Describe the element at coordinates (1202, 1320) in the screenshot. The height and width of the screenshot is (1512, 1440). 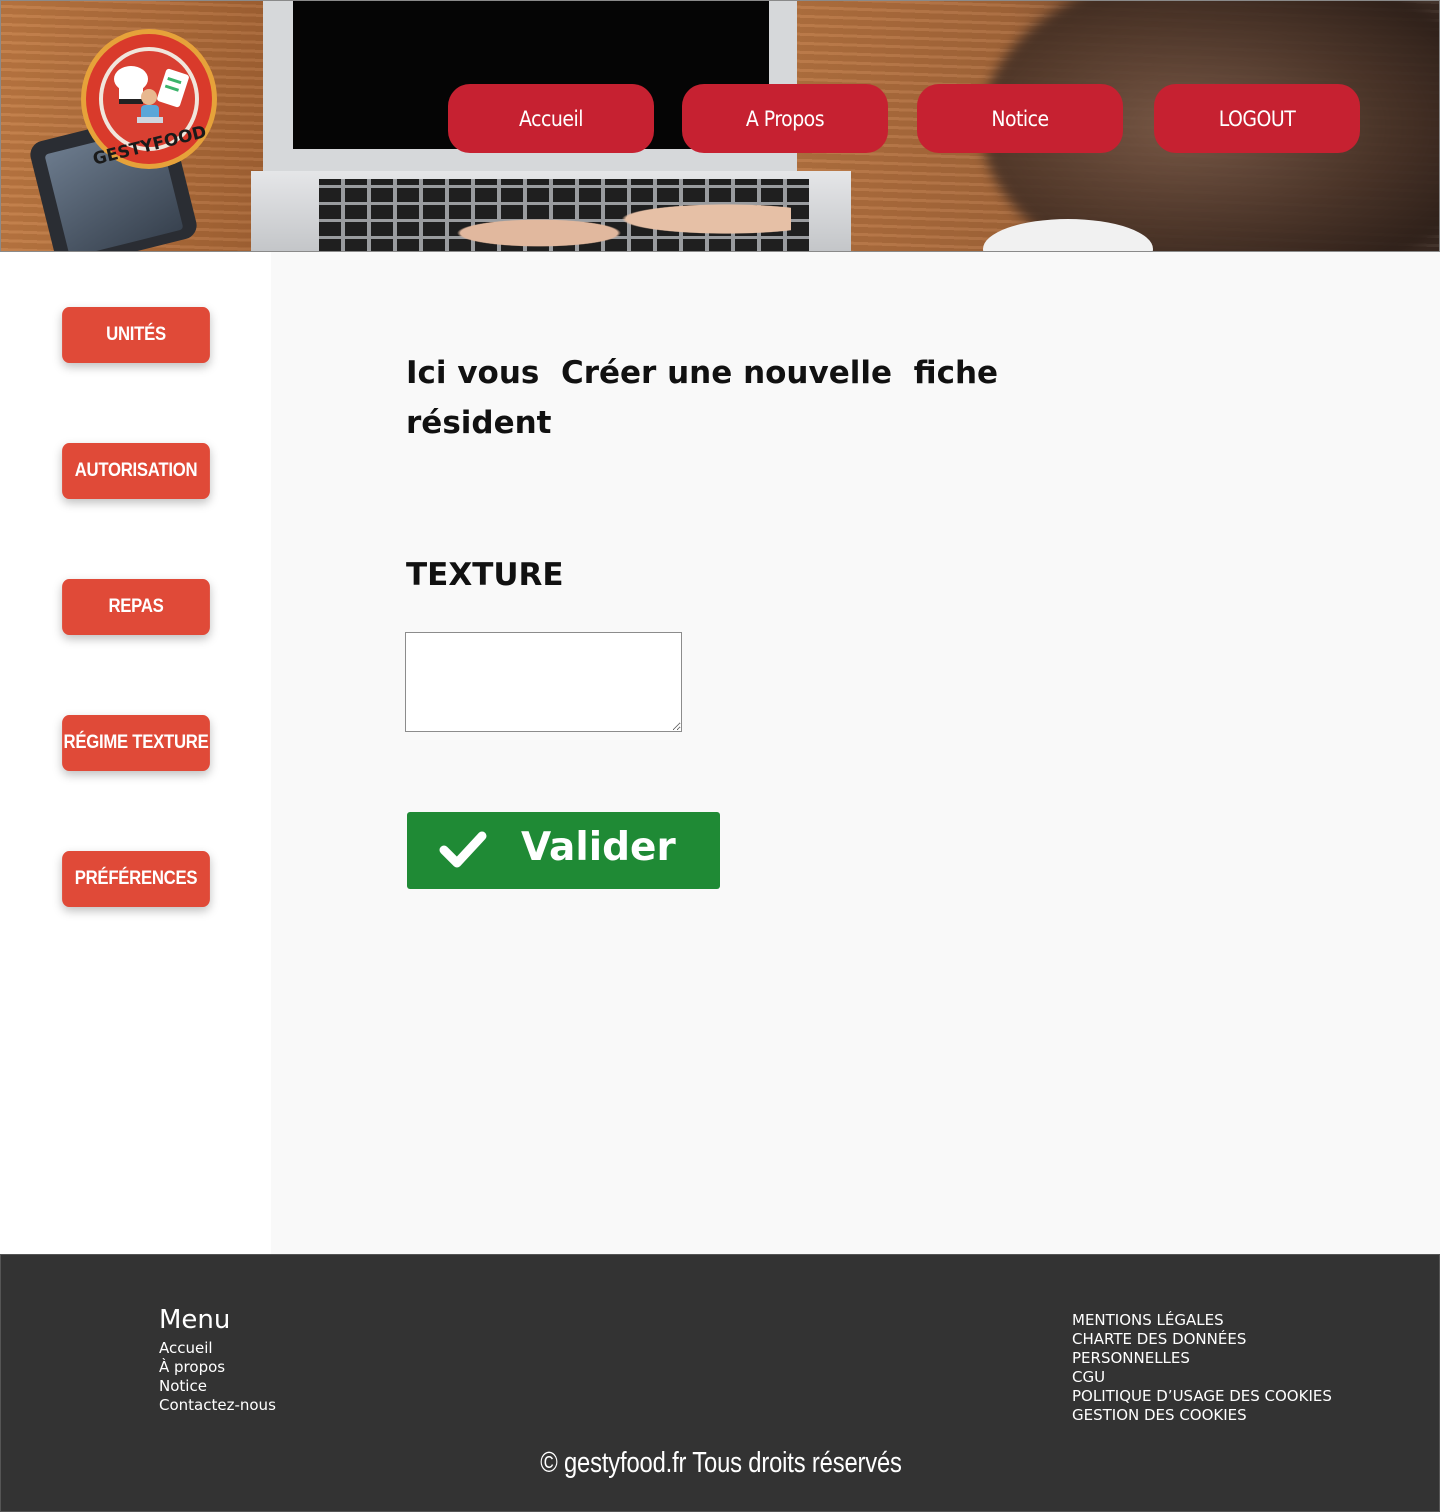
I see `legal-link-mentions: MENTIONS LÉGALES` at that location.